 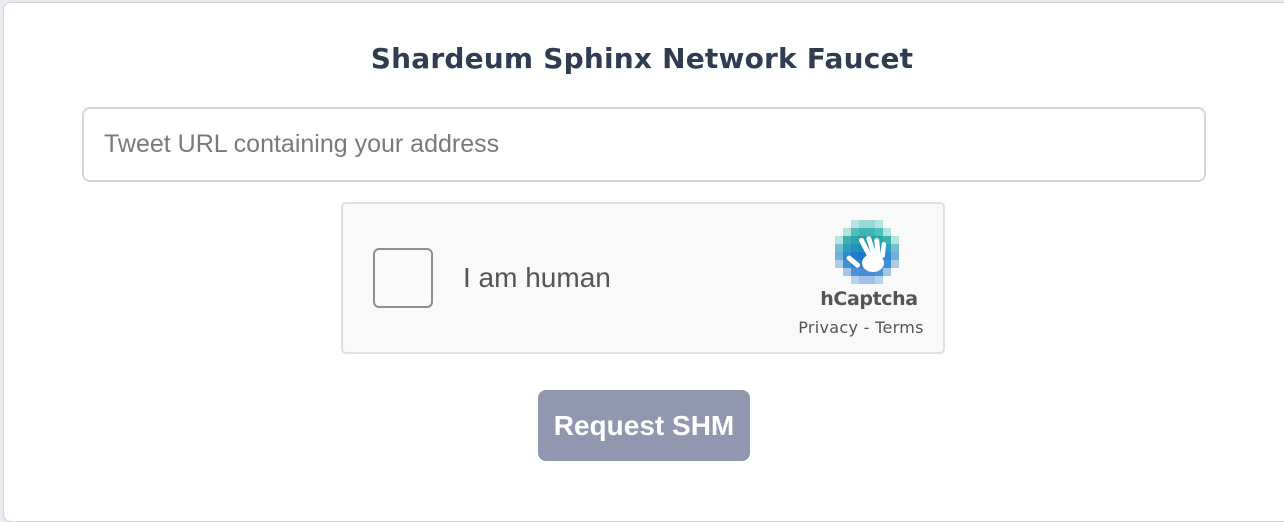 What do you see at coordinates (899, 327) in the screenshot?
I see `terms-link: Terms` at bounding box center [899, 327].